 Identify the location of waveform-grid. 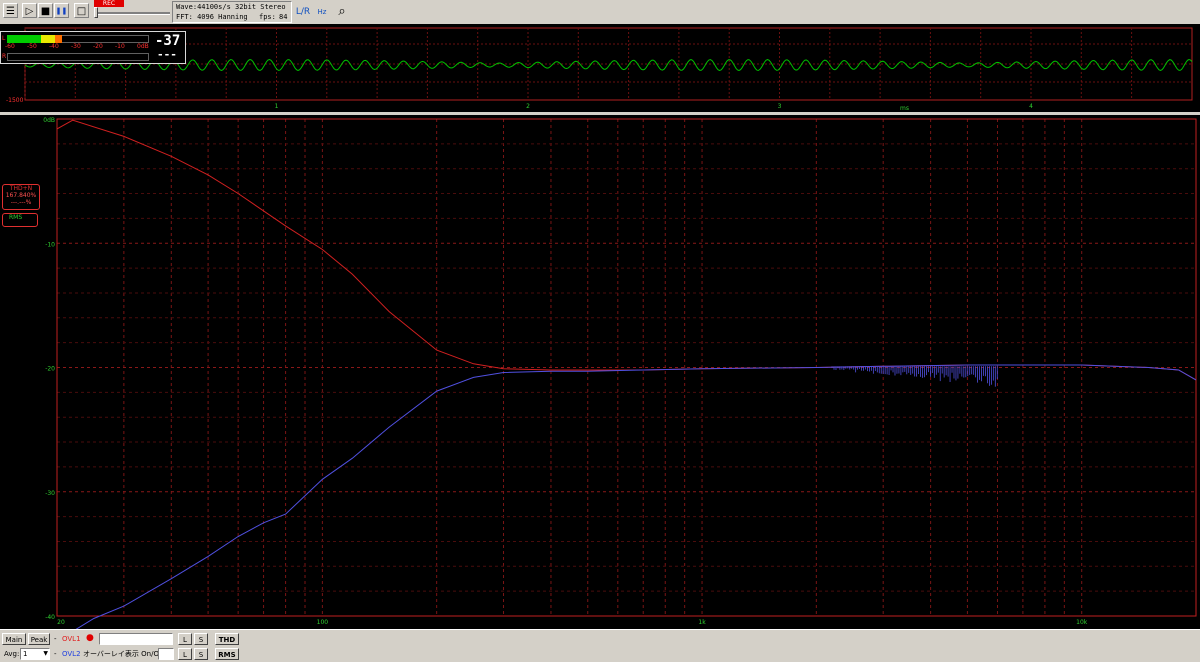
(608, 64).